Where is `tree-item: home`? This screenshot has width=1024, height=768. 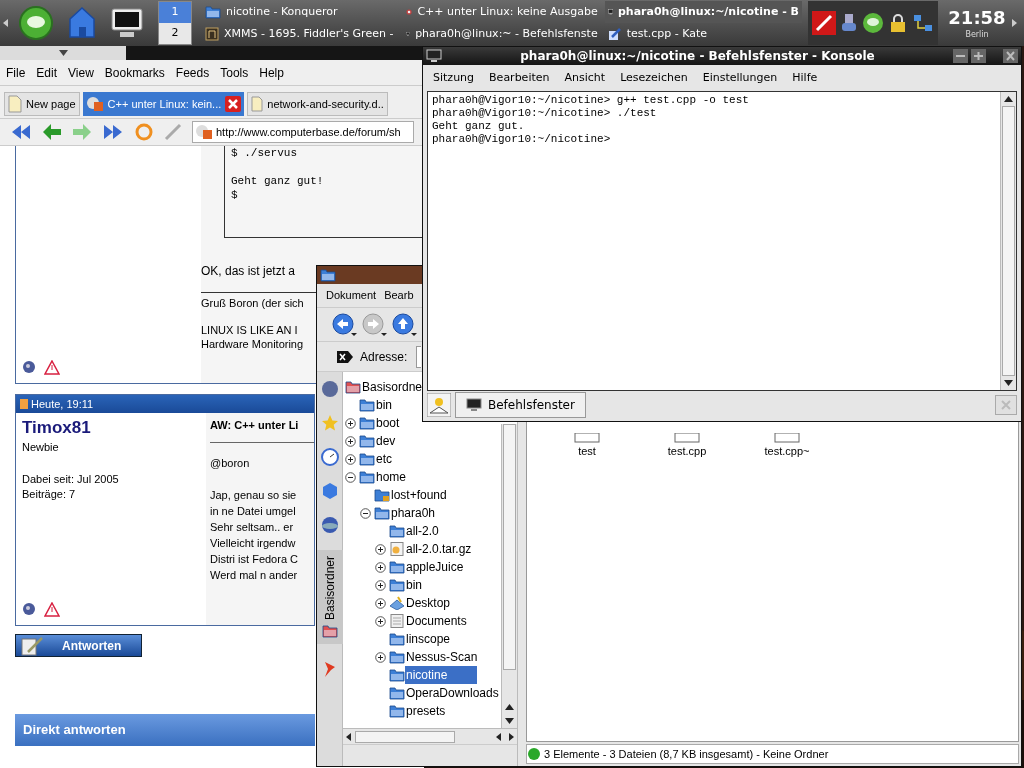
tree-item: home is located at coordinates (391, 477).